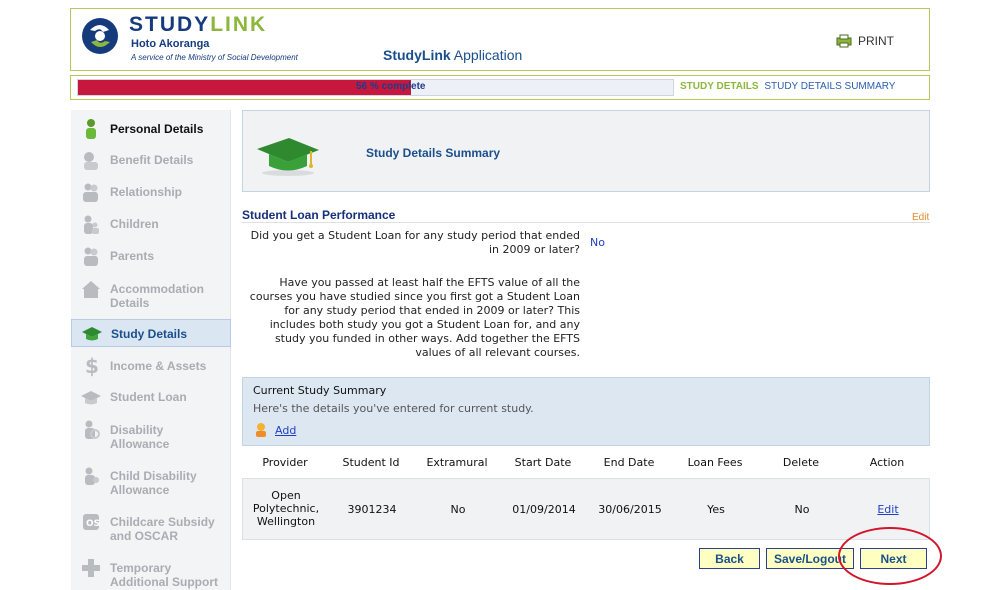 Image resolution: width=1000 pixels, height=590 pixels. What do you see at coordinates (92, 366) in the screenshot?
I see `dollar-icon: $` at bounding box center [92, 366].